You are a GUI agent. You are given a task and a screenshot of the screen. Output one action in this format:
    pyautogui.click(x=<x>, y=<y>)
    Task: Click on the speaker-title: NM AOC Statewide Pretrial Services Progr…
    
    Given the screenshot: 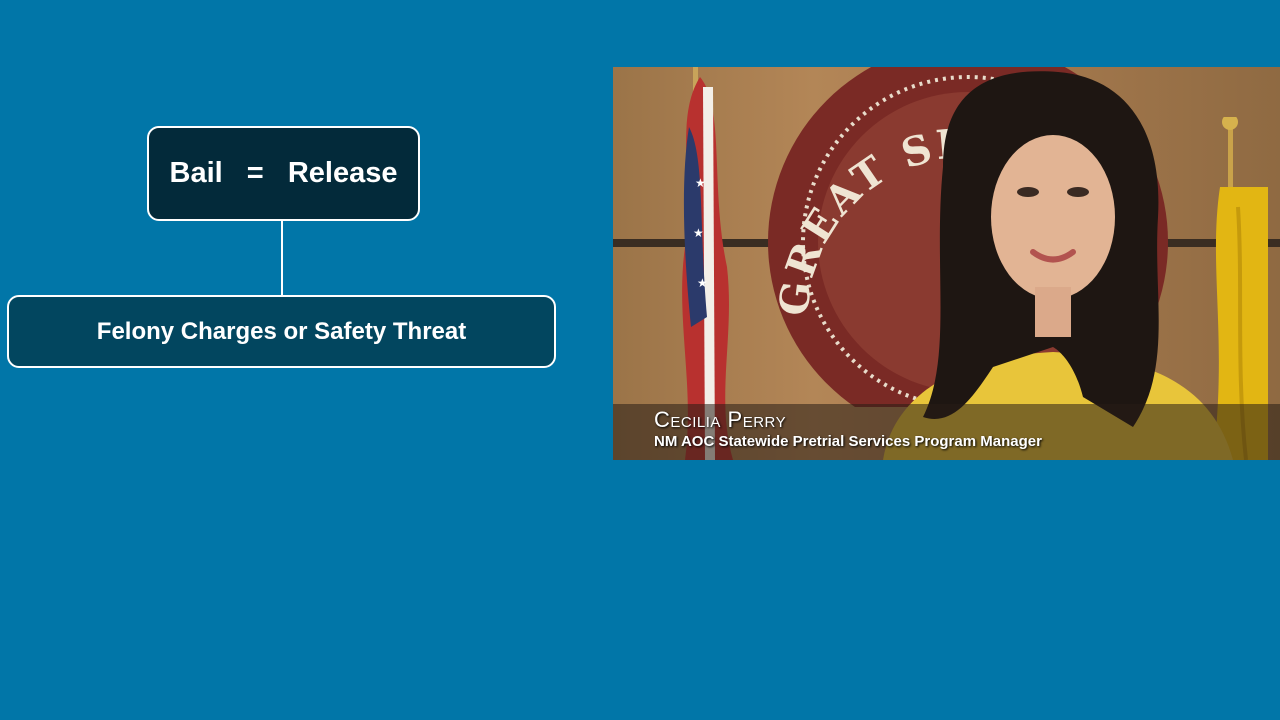 What is the action you would take?
    pyautogui.click(x=848, y=441)
    